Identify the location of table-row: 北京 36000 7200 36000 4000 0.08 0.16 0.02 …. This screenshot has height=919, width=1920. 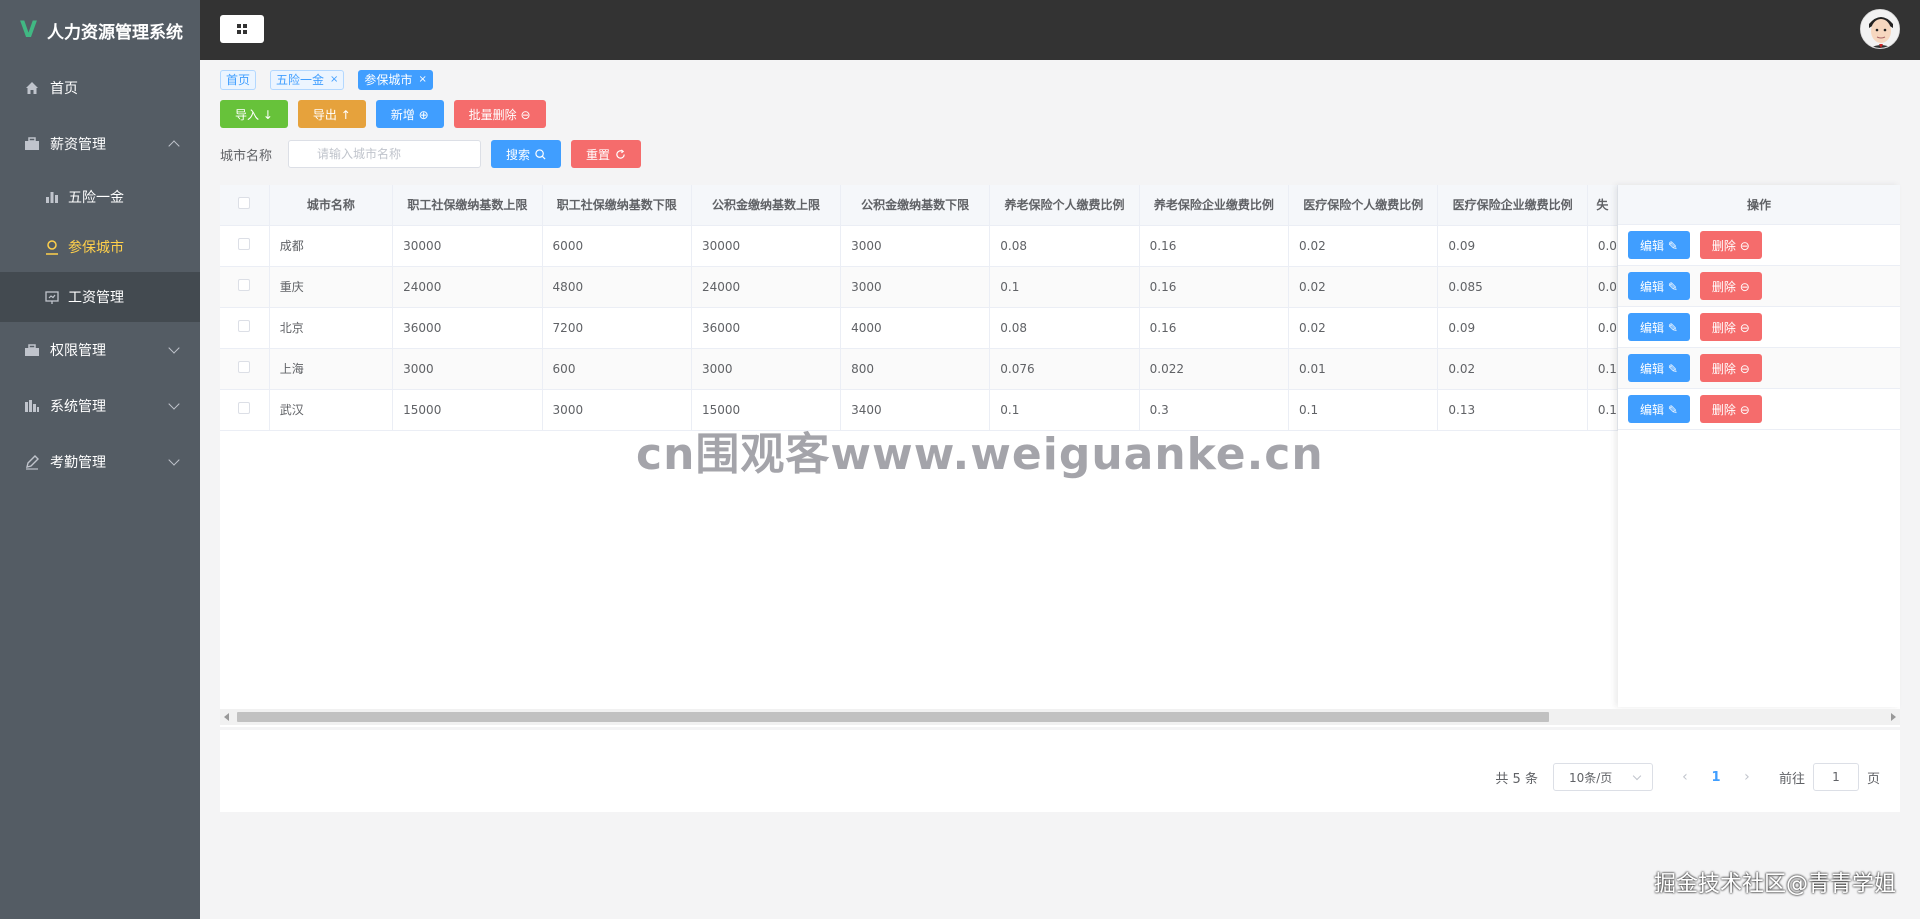
(919, 328).